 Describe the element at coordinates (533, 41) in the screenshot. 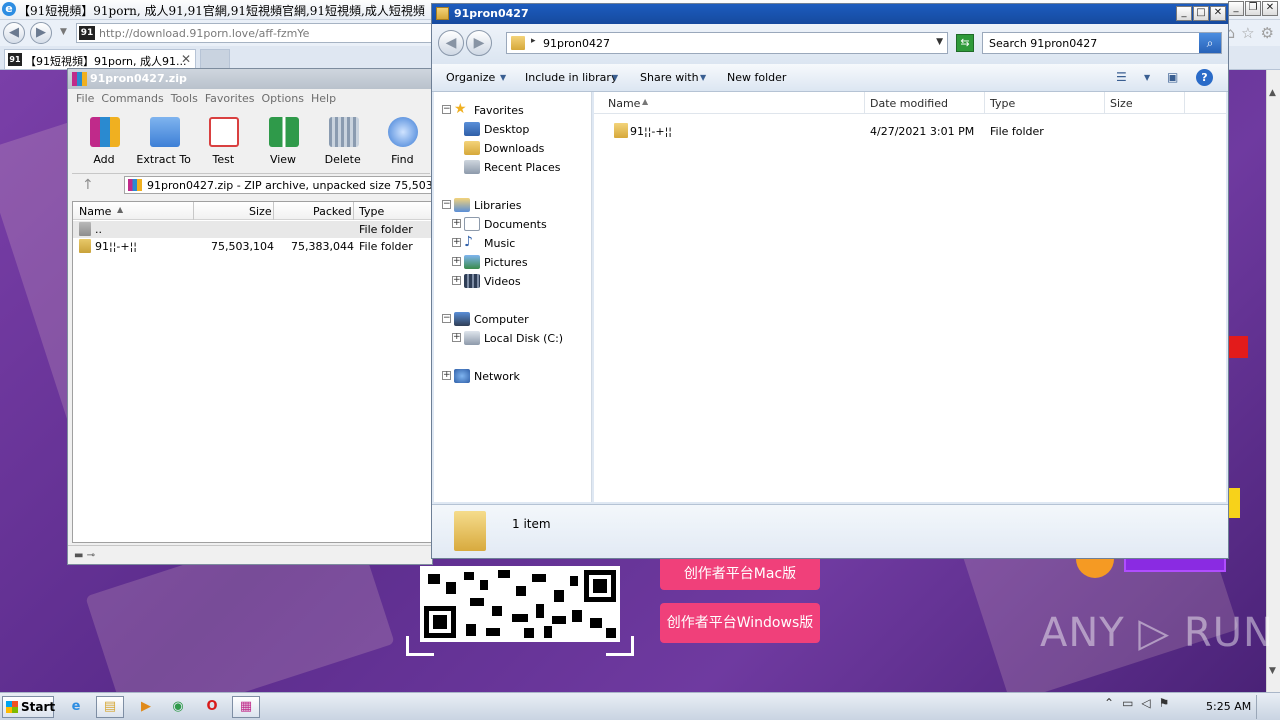

I see `chevron-right-icon: ▸` at that location.